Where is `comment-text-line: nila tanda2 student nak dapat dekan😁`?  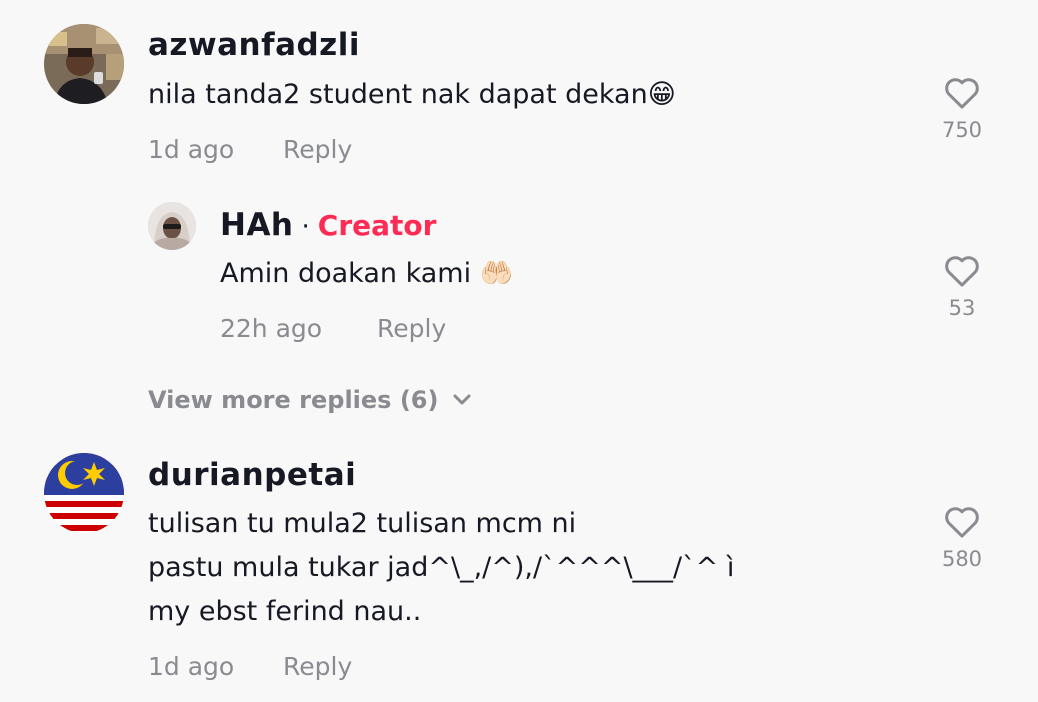 comment-text-line: nila tanda2 student nak dapat dekan😁 is located at coordinates (412, 94).